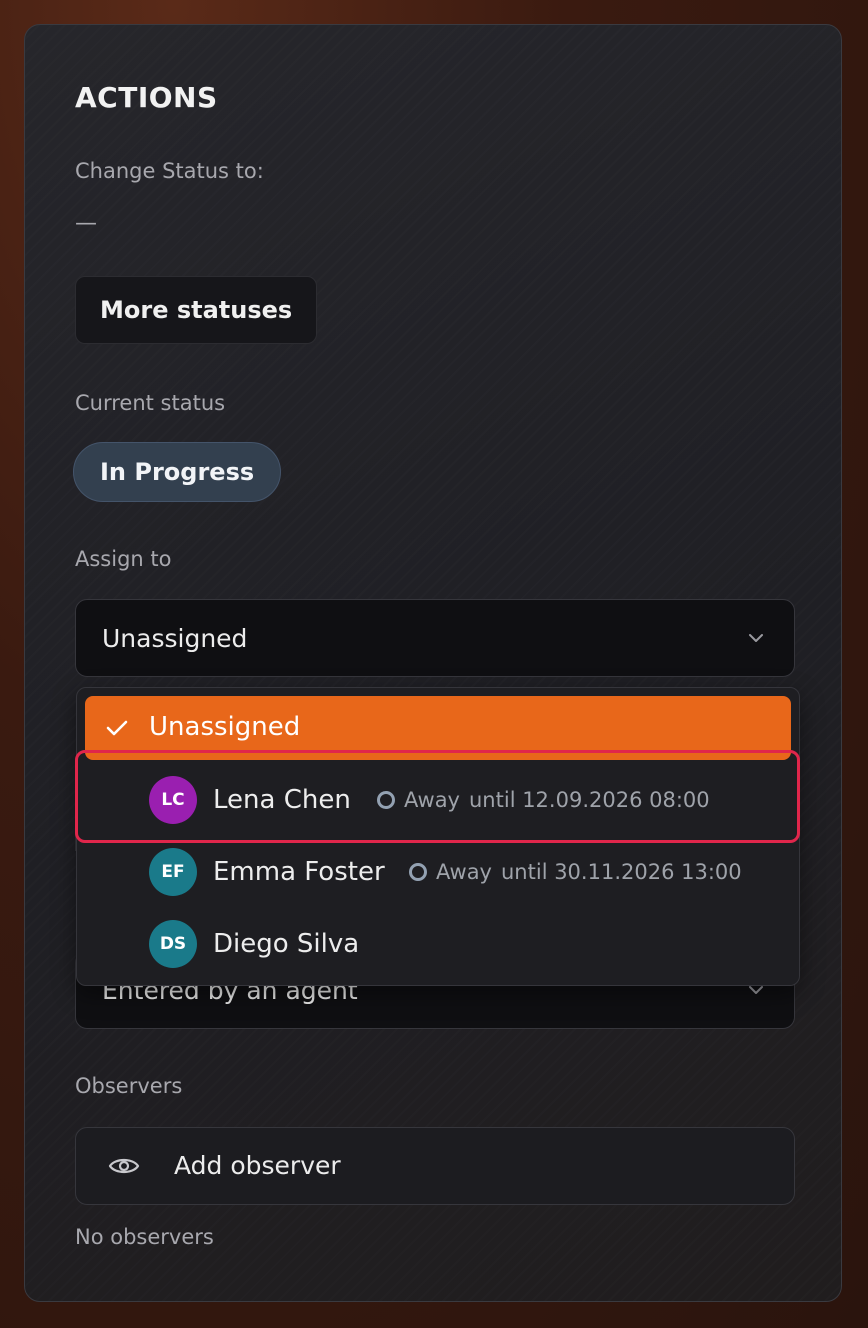 The width and height of the screenshot is (868, 1328). I want to click on avatar: LC, so click(173, 800).